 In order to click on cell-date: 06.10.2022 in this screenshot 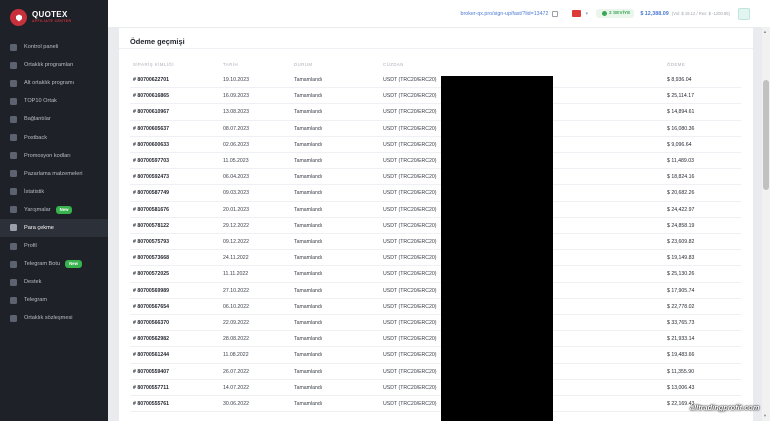, I will do `click(236, 306)`.